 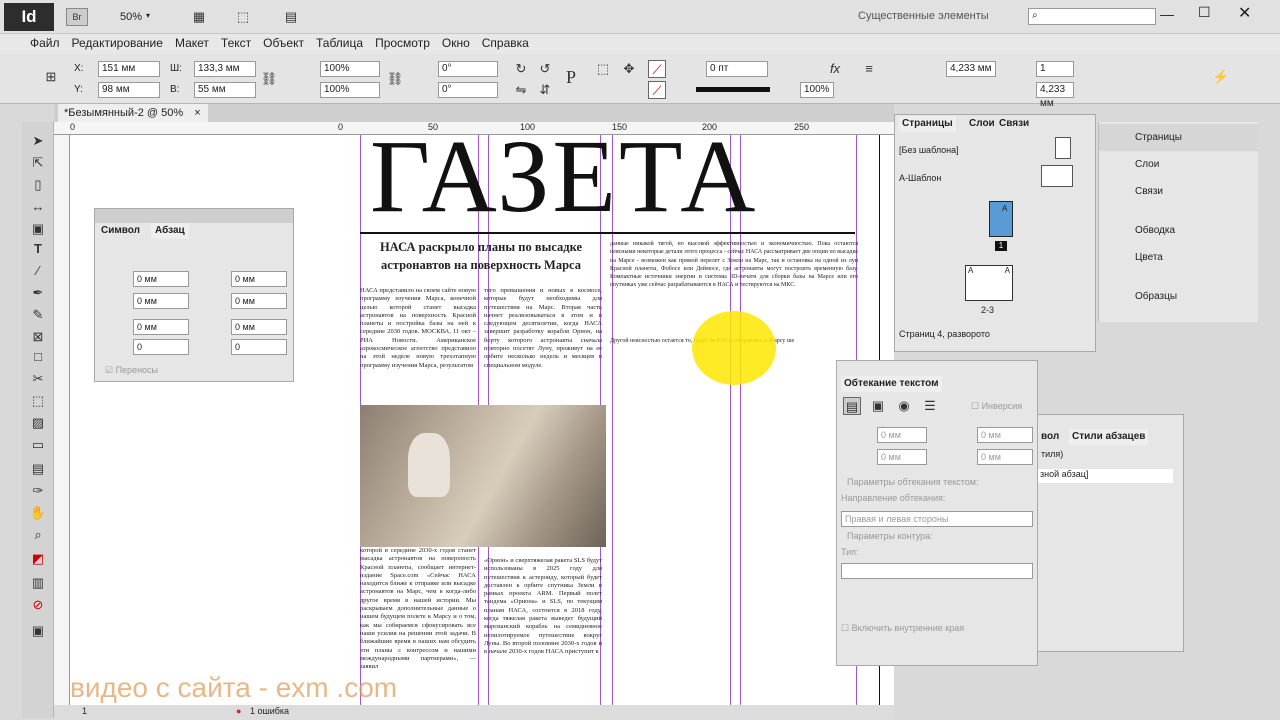 What do you see at coordinates (199, 17) in the screenshot?
I see `view-options-icon: ▦` at bounding box center [199, 17].